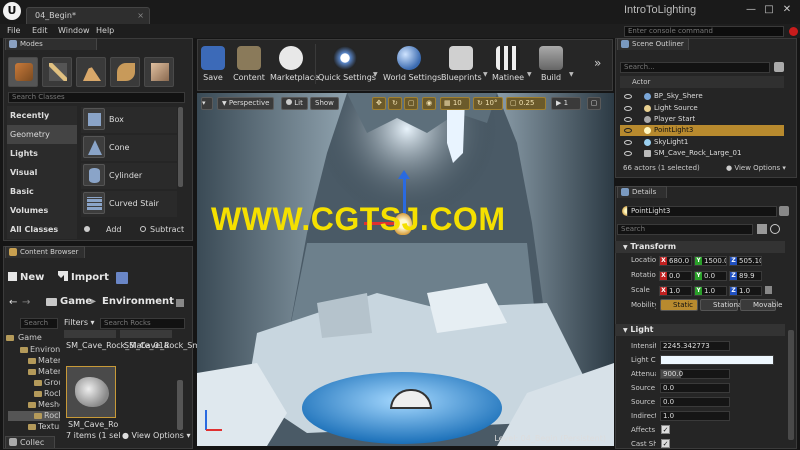 This screenshot has width=800, height=450. Describe the element at coordinates (40, 30) in the screenshot. I see `menu-edit: Edit` at that location.